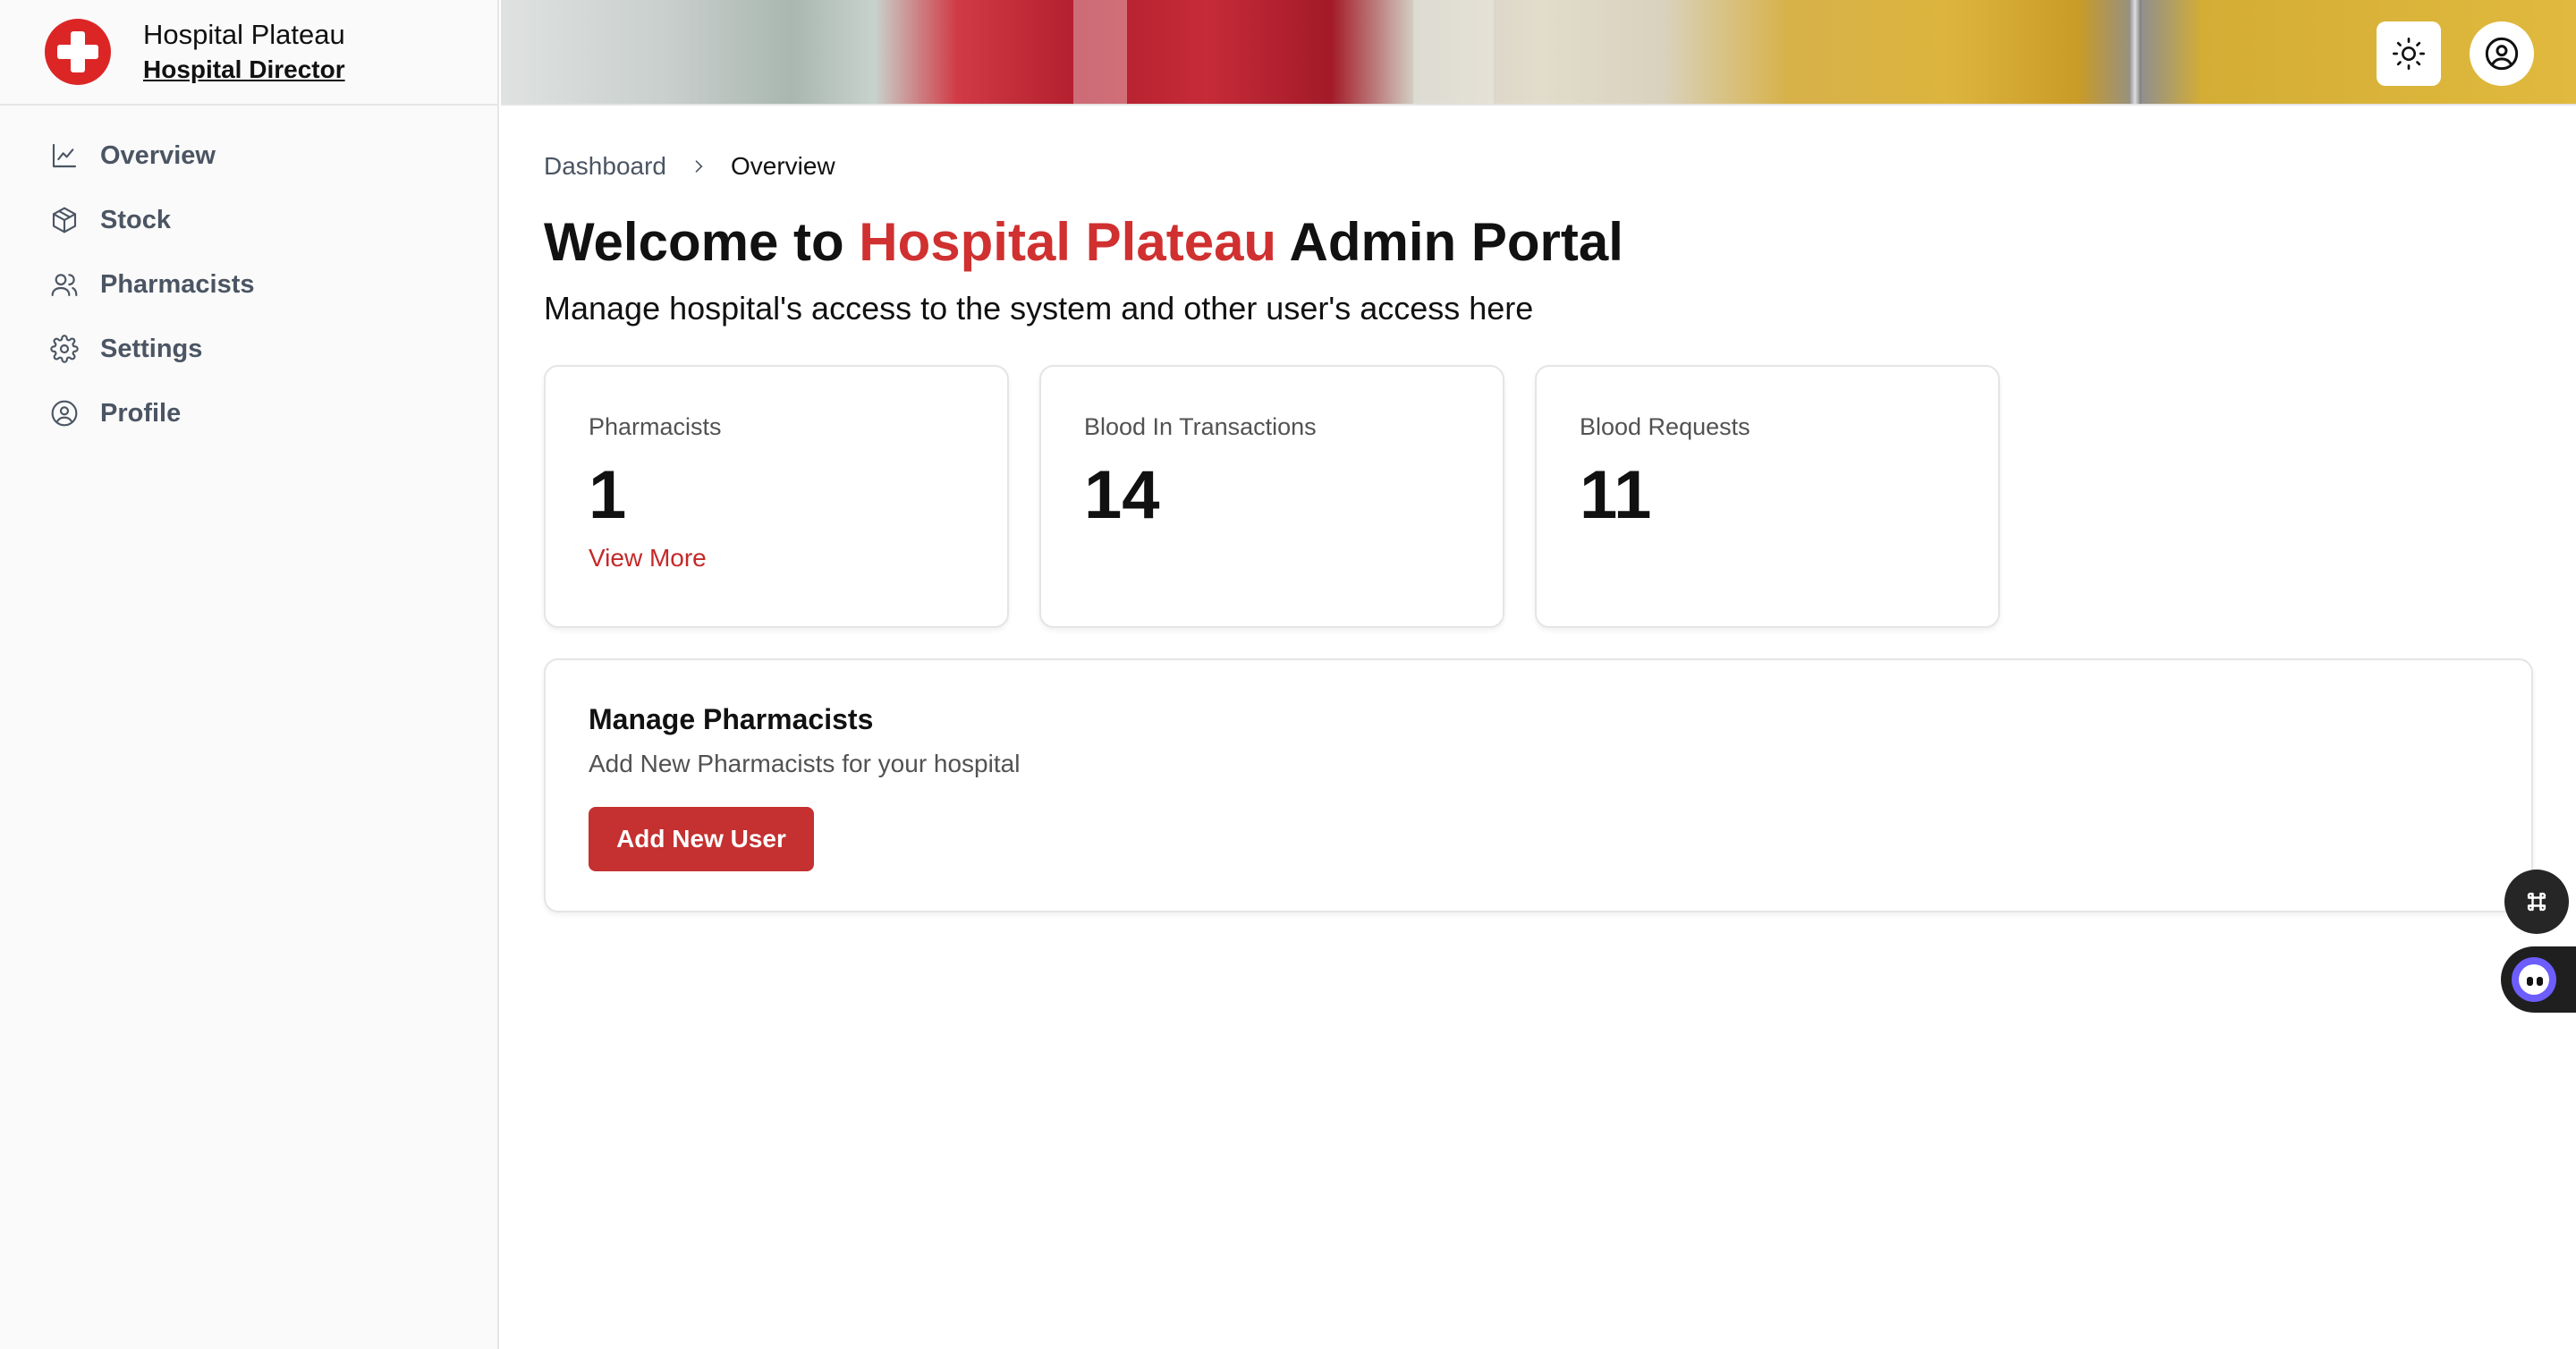 Image resolution: width=2576 pixels, height=1349 pixels. I want to click on hospital-name: Hospital Plateau, so click(244, 34).